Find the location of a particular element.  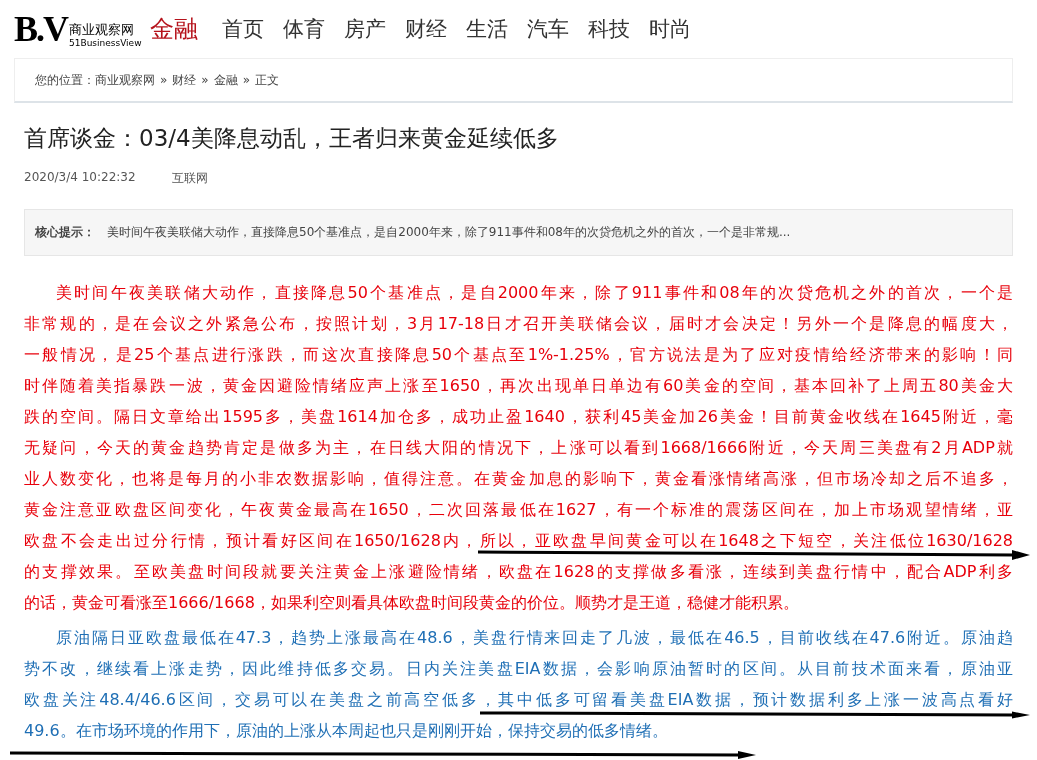

article-text-line: 一般情况，是25个基点进行涨跌，而这次直接降息50个基点至1%-1.25%，官方说法是为了应对疫情给经济带来的影响！同 is located at coordinates (518, 355).